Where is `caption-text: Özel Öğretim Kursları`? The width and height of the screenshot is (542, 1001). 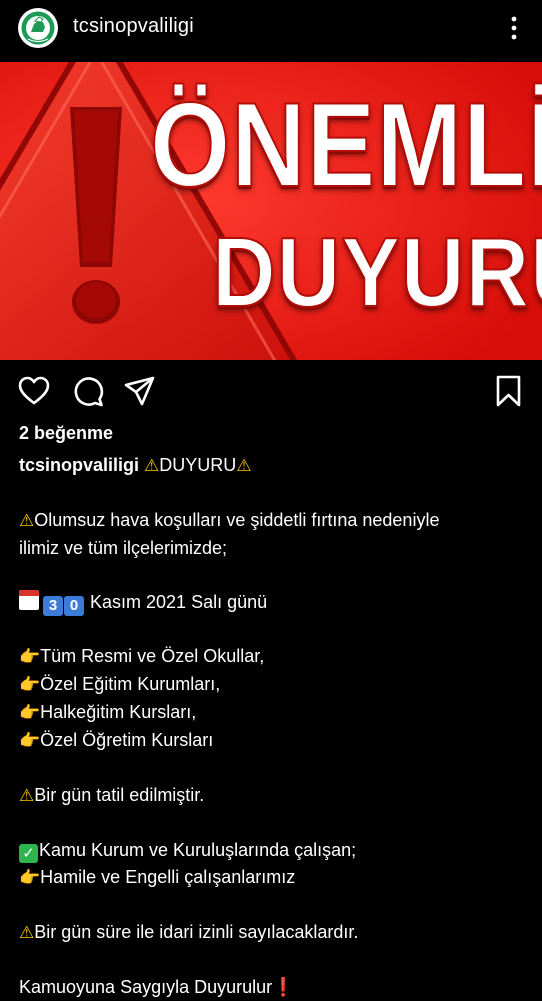 caption-text: Özel Öğretim Kursları is located at coordinates (127, 740).